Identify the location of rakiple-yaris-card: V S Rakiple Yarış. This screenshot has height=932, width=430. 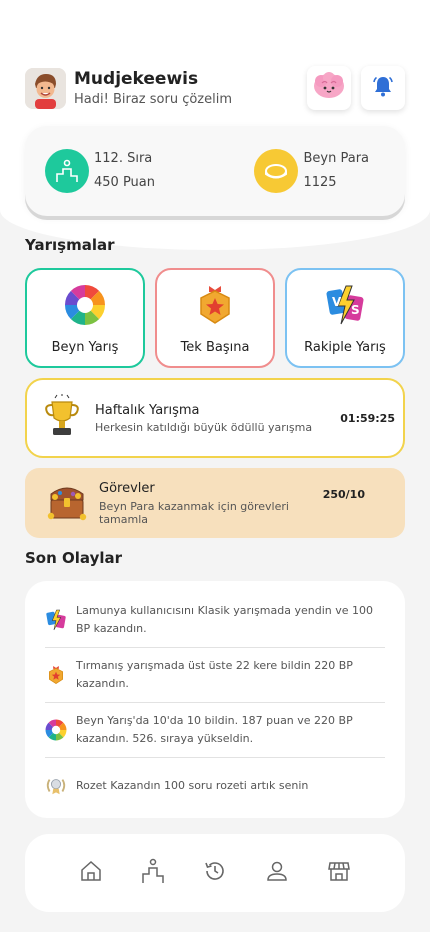
(345, 318).